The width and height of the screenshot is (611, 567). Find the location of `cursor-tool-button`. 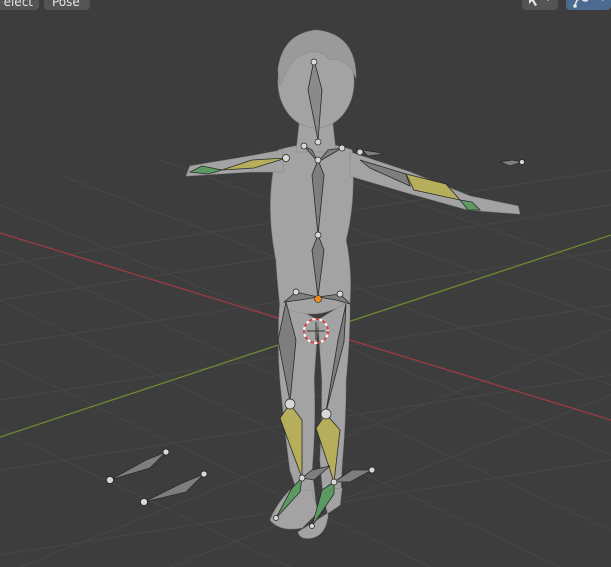

cursor-tool-button is located at coordinates (540, 5).